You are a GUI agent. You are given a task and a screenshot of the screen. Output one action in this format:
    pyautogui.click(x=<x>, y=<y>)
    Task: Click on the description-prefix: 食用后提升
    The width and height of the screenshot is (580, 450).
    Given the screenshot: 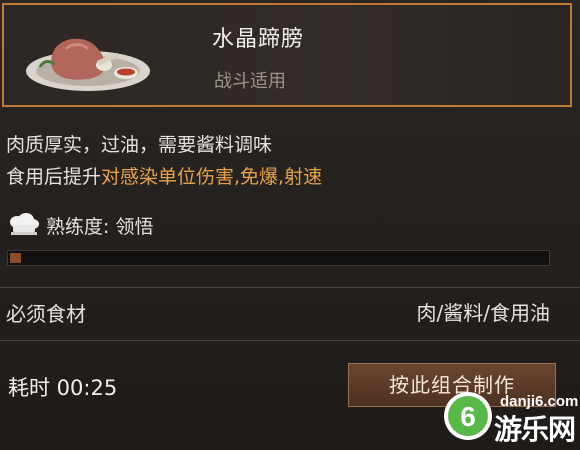 What is the action you would take?
    pyautogui.click(x=54, y=177)
    